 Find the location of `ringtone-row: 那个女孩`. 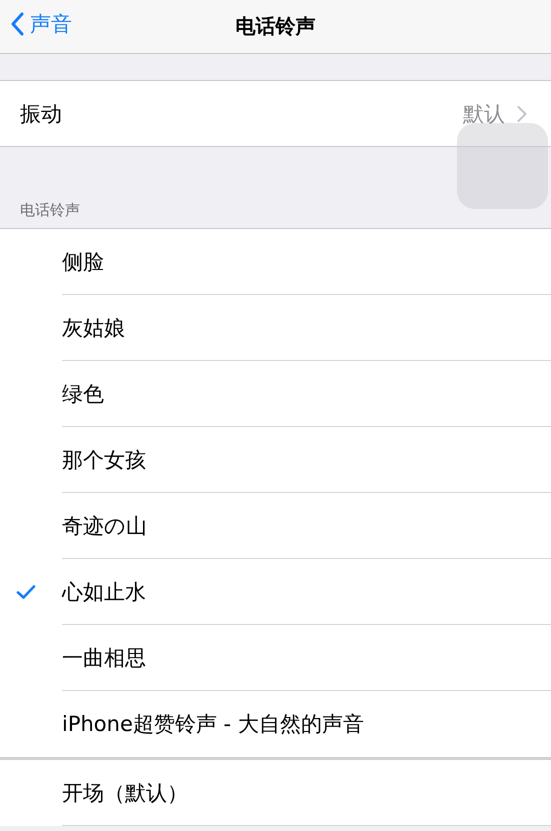

ringtone-row: 那个女孩 is located at coordinates (275, 460).